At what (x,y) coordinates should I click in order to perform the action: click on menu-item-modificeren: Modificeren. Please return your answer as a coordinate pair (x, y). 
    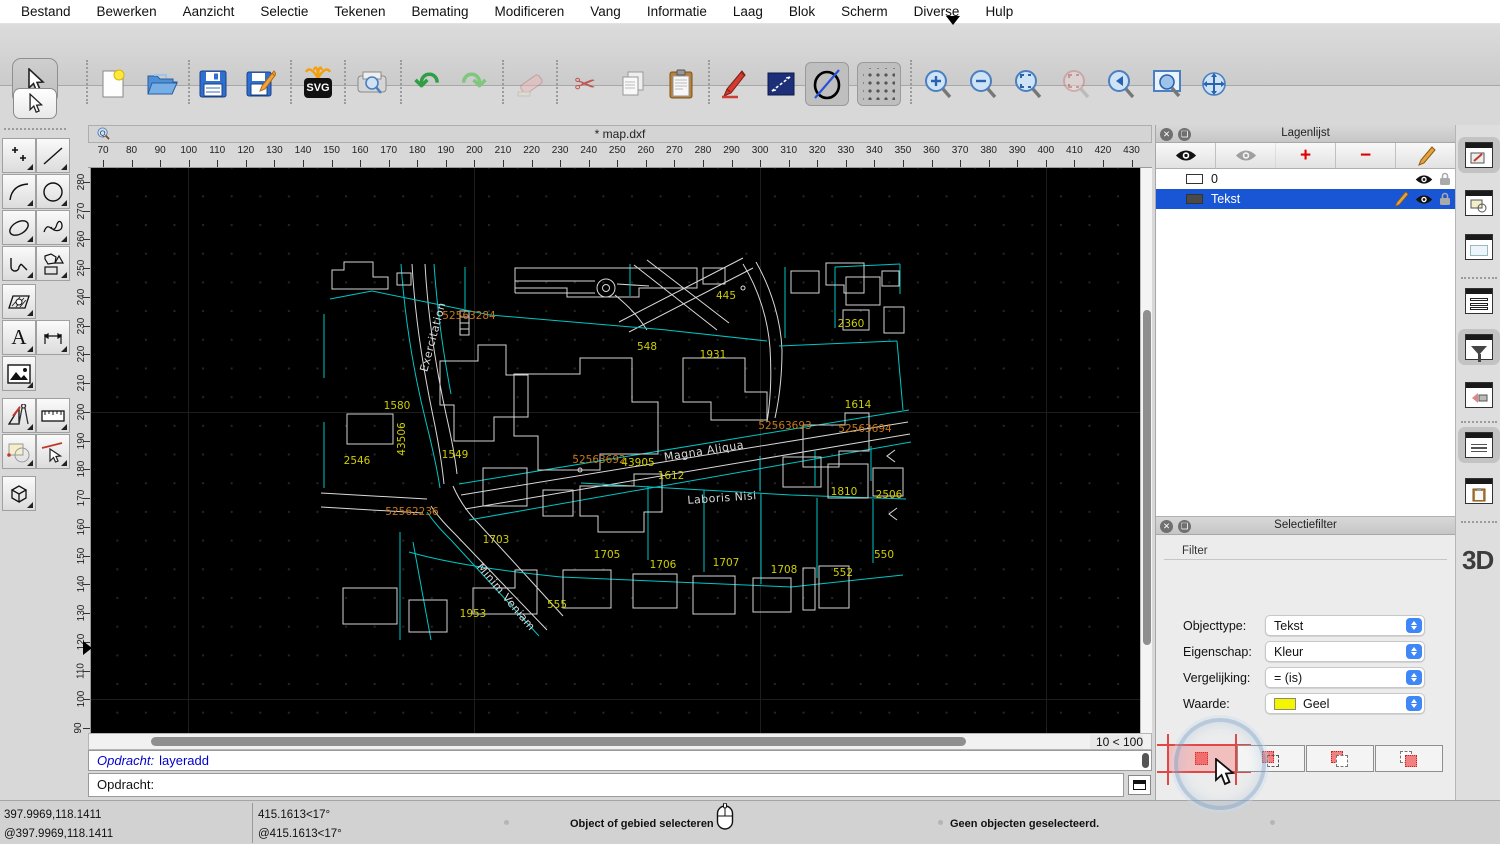
    Looking at the image, I should click on (530, 12).